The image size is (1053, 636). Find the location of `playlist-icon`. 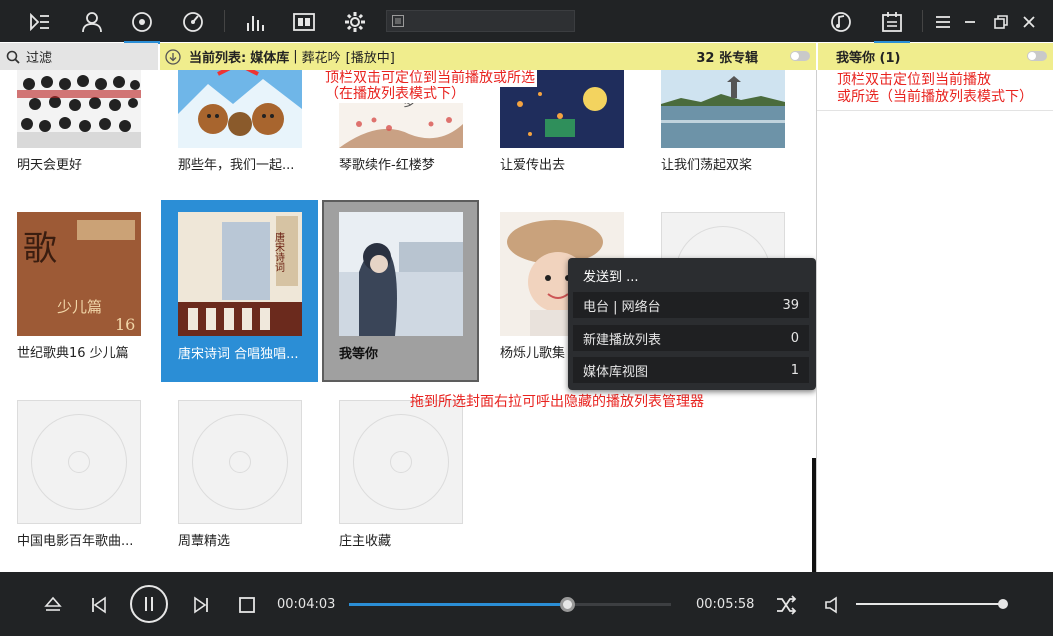

playlist-icon is located at coordinates (40, 22).